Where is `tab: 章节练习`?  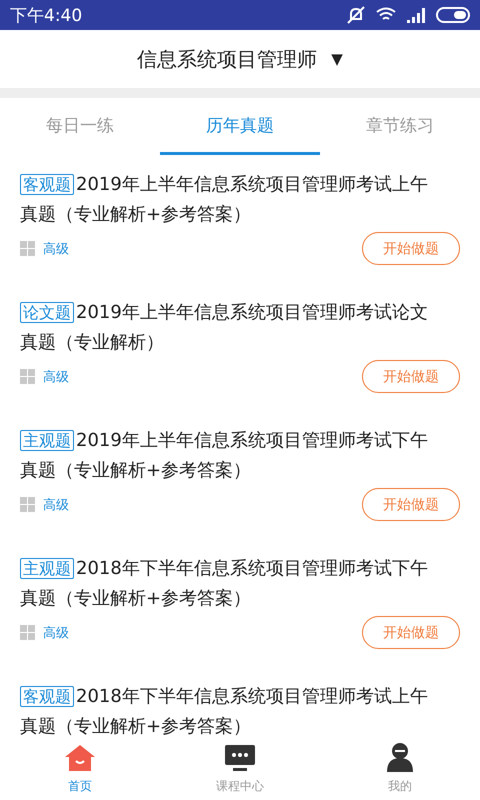
tab: 章节练习 is located at coordinates (400, 126).